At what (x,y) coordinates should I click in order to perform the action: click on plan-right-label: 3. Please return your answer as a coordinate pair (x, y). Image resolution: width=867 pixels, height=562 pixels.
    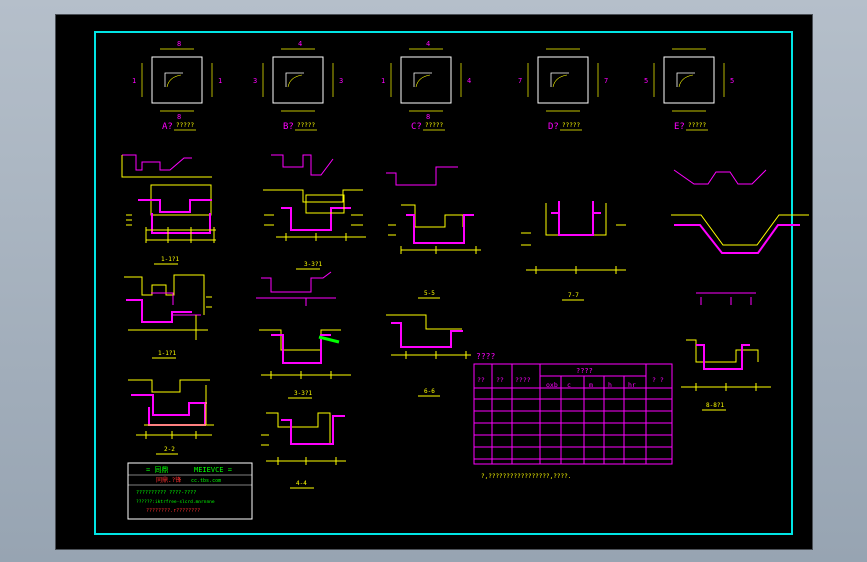
    Looking at the image, I should click on (341, 81).